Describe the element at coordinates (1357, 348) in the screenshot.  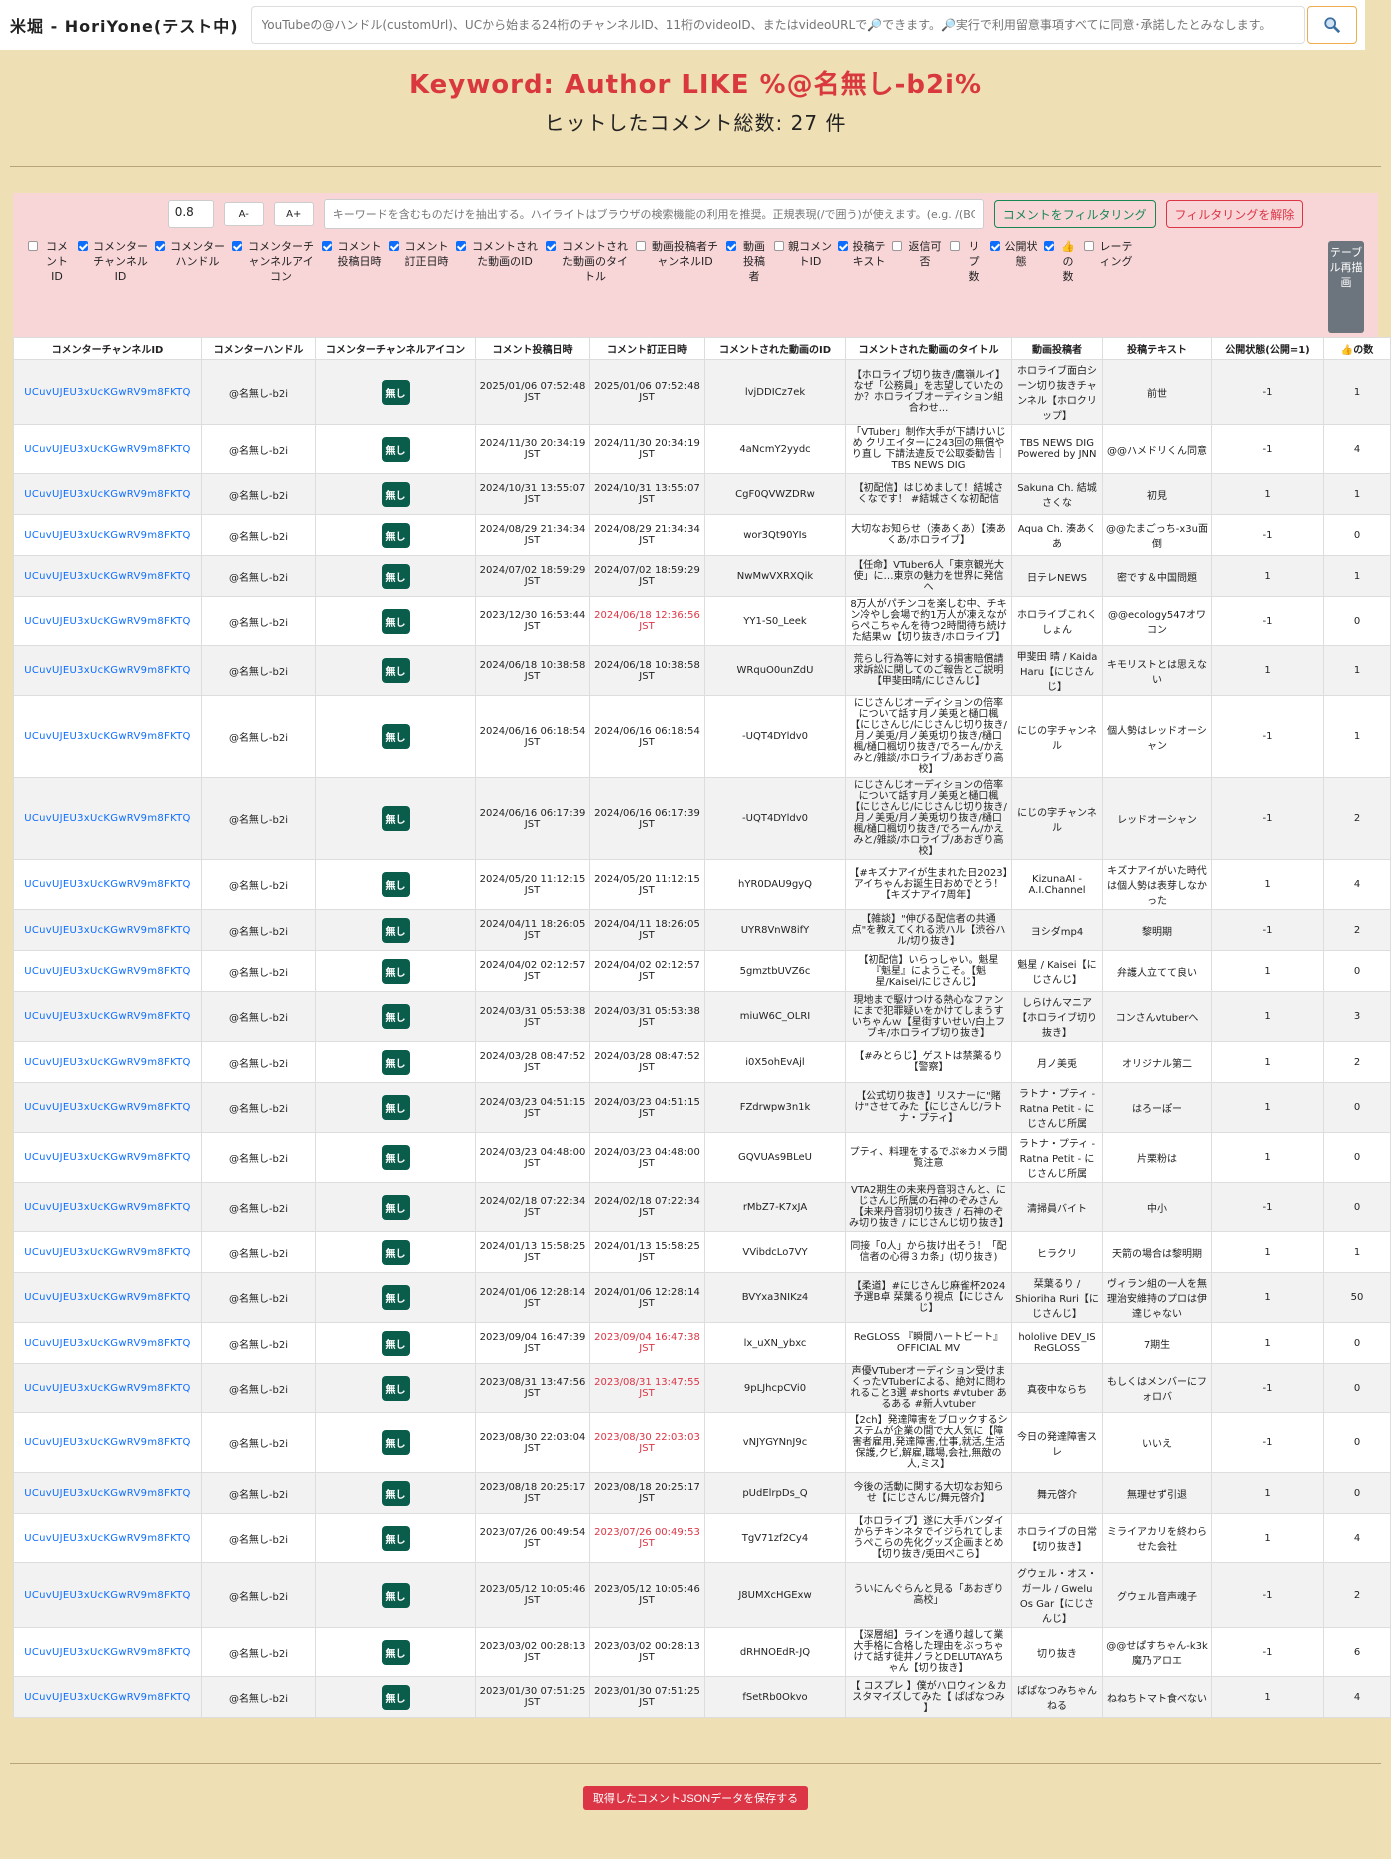
I see `column-header: 👍の数` at that location.